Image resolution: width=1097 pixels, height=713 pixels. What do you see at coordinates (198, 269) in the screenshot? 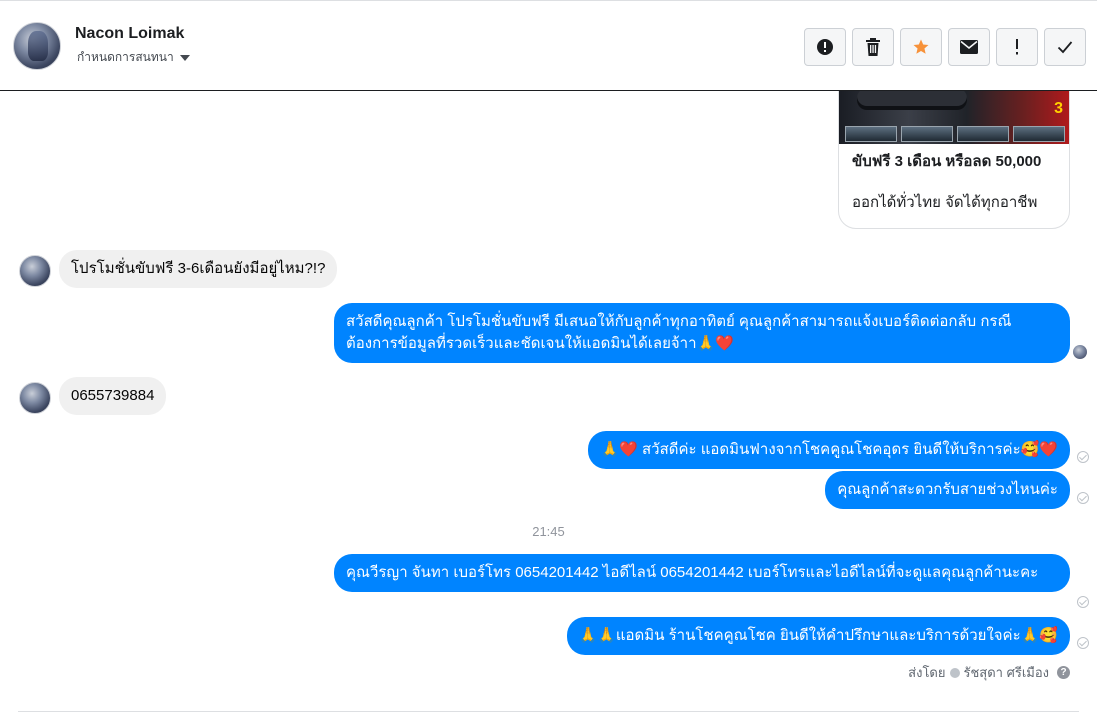
I see `incoming-message: โปรโมชั่นขับฟรี 3-6เดือนยังมีอยู่ไหม?!?` at bounding box center [198, 269].